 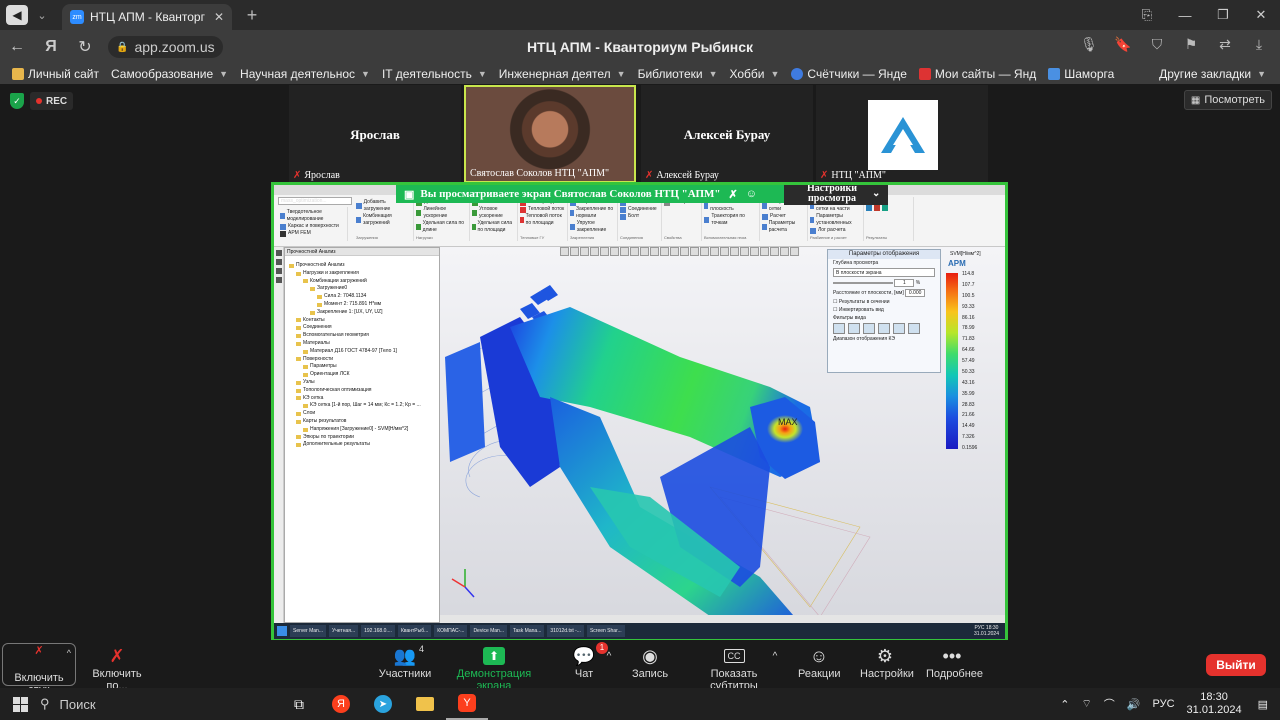 What do you see at coordinates (1214, 704) in the screenshot?
I see `clock: 18:30 31.01.2024` at bounding box center [1214, 704].